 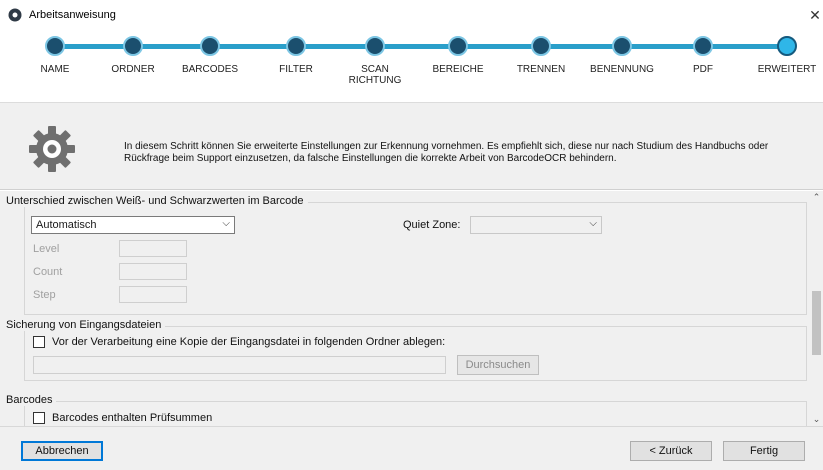 What do you see at coordinates (703, 69) in the screenshot?
I see `step-label-9: PDF` at bounding box center [703, 69].